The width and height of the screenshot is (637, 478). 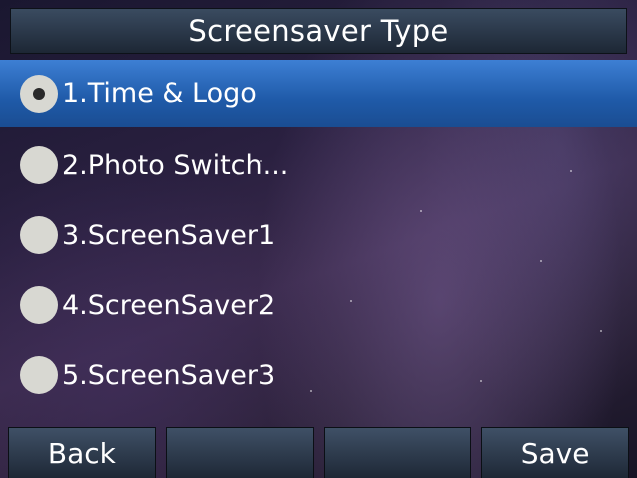 I want to click on option-screensaver2: 4.ScreenSaver2, so click(x=318, y=305).